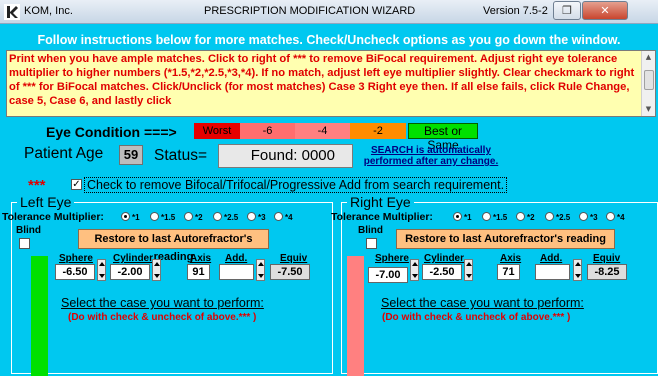  Describe the element at coordinates (355, 316) in the screenshot. I see `right-condition-bar` at that location.